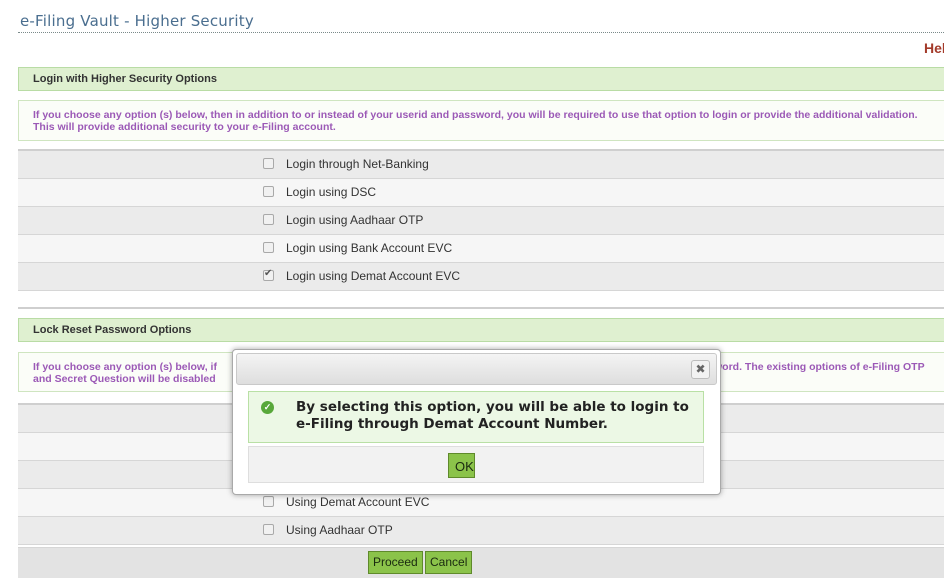  Describe the element at coordinates (481, 193) in the screenshot. I see `login-option-dsc: Login using DSC` at that location.